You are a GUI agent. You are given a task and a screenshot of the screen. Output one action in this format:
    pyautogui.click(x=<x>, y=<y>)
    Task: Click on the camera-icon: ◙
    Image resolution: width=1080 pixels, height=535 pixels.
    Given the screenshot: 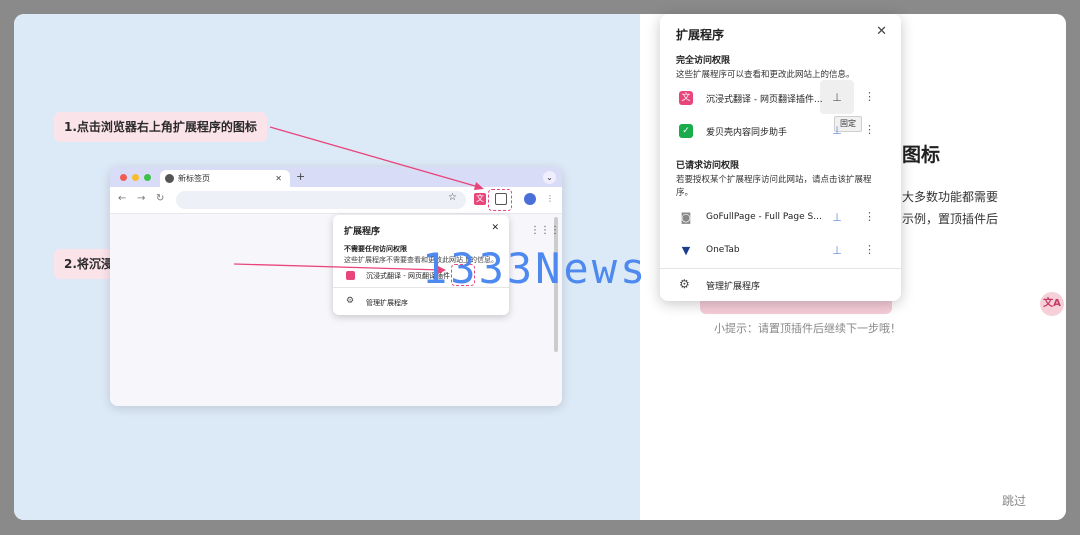 What is the action you would take?
    pyautogui.click(x=686, y=218)
    